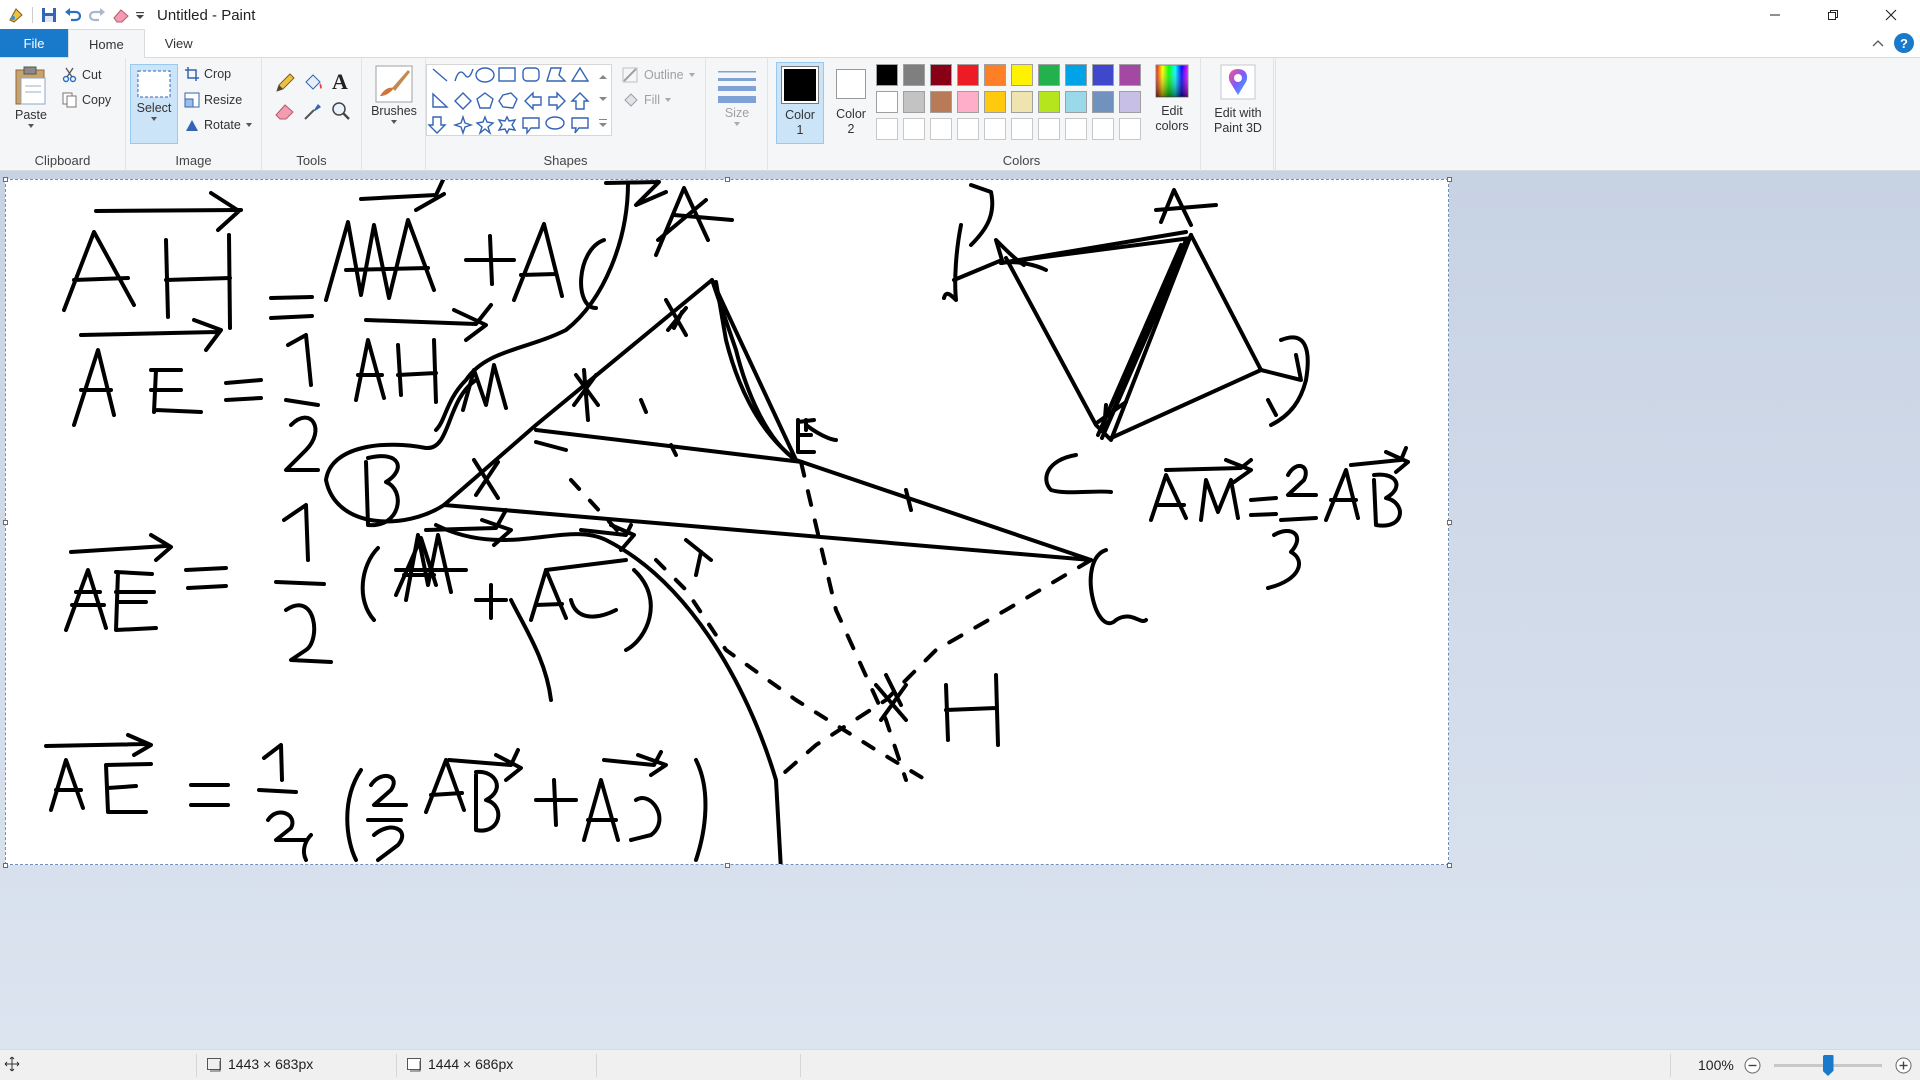 Image resolution: width=1920 pixels, height=1080 pixels. What do you see at coordinates (1891, 15) in the screenshot?
I see `close-button` at bounding box center [1891, 15].